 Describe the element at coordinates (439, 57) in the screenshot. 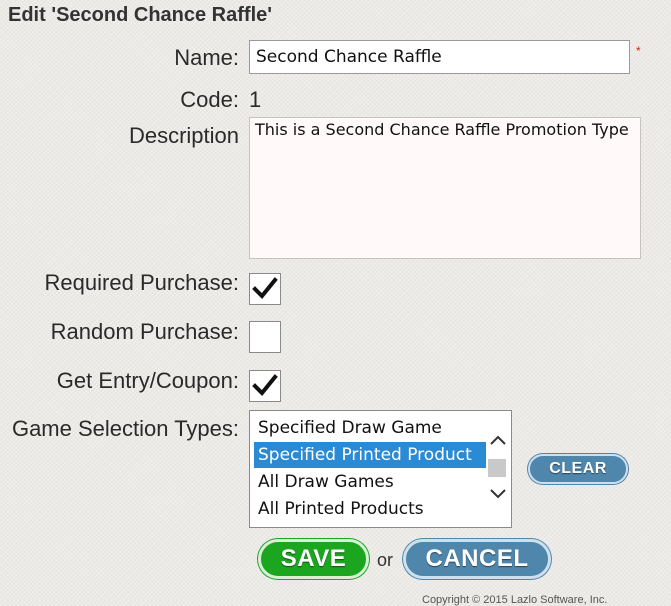

I see `name-input: Second Chance Raffle` at that location.